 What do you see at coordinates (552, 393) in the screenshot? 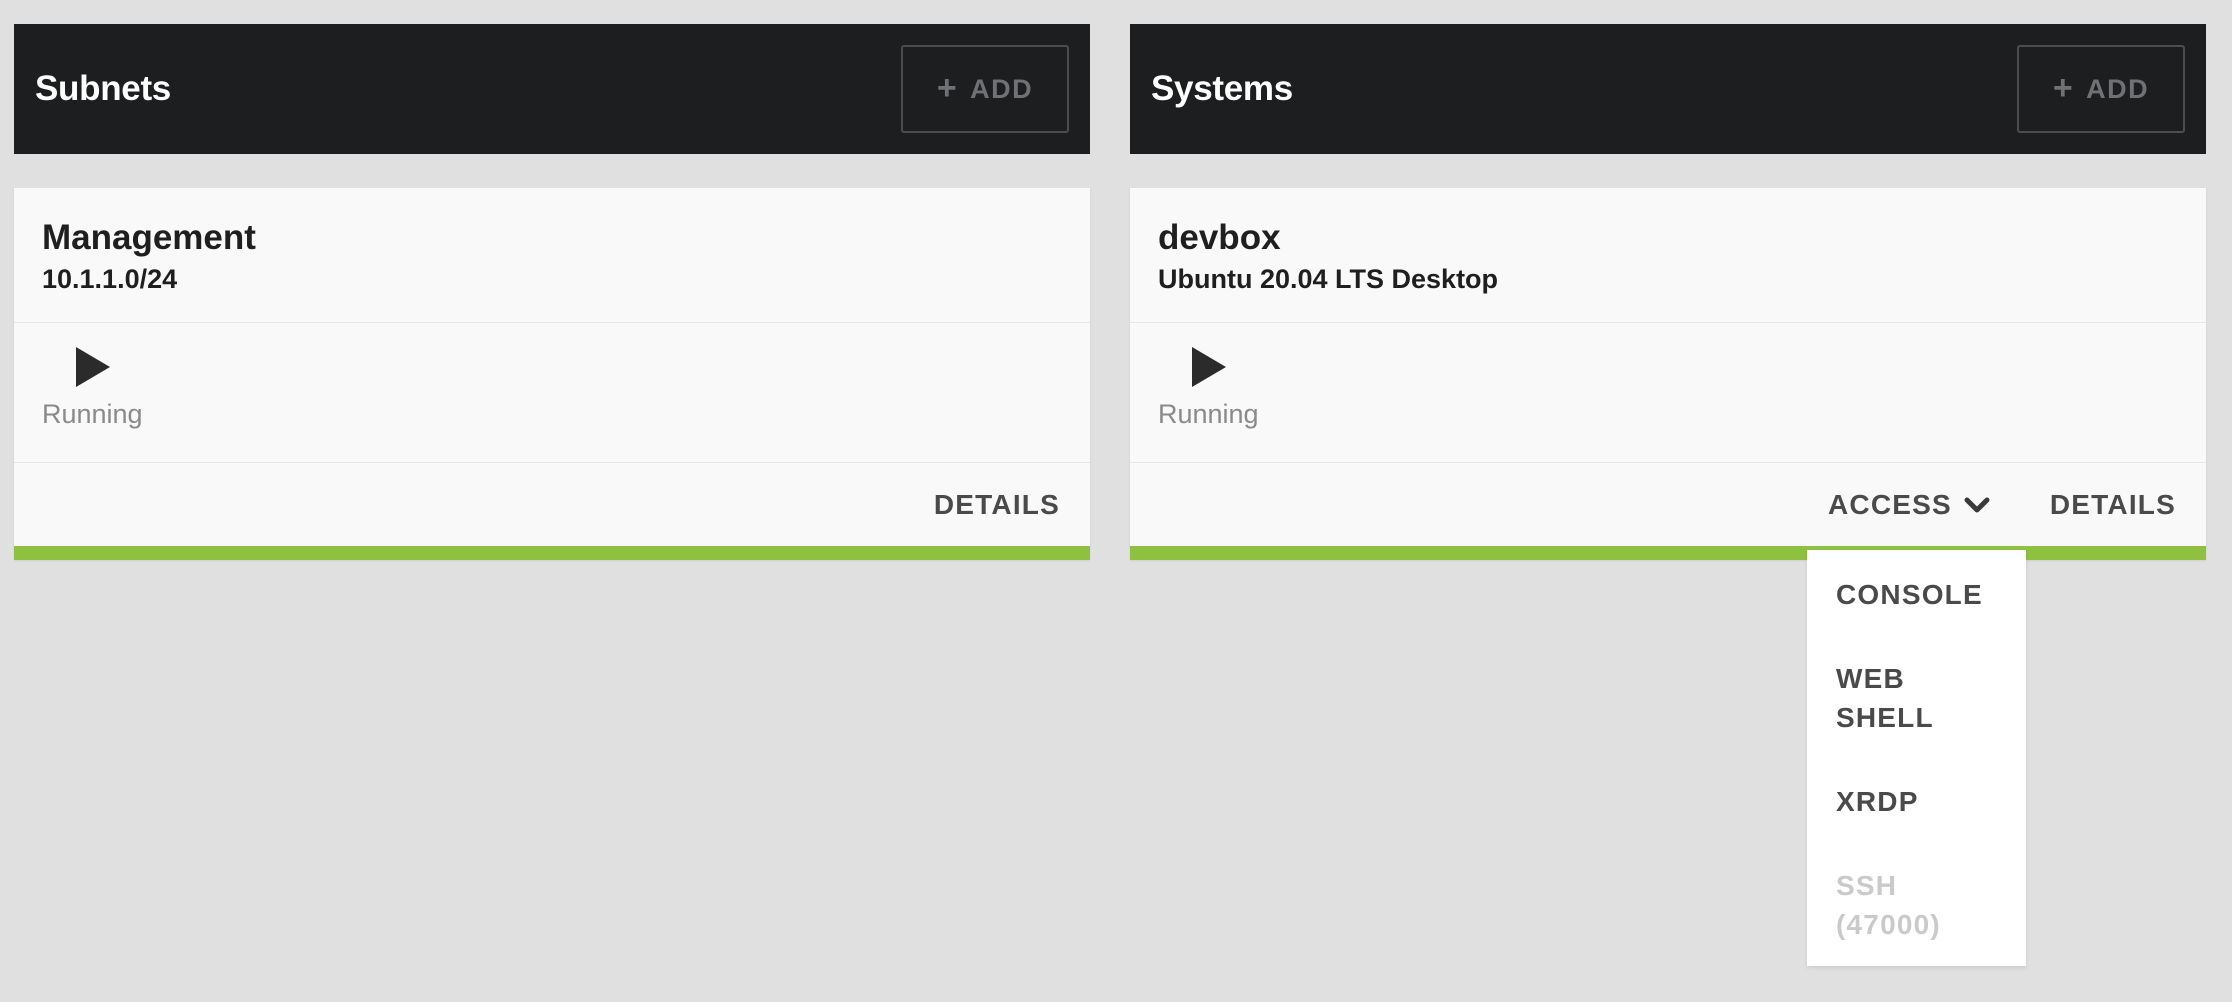
I see `subnet-status-section: Running` at bounding box center [552, 393].